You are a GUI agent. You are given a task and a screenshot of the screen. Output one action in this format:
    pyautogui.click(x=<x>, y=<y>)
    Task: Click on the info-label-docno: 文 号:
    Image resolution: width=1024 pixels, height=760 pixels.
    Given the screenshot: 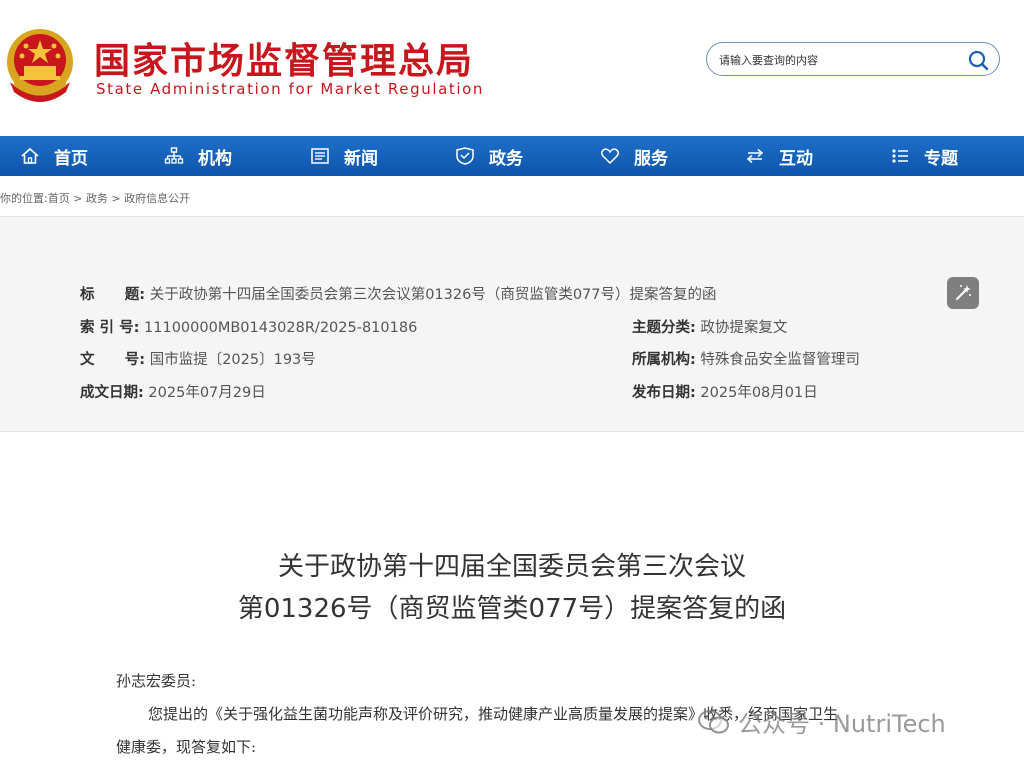 What is the action you would take?
    pyautogui.click(x=113, y=360)
    